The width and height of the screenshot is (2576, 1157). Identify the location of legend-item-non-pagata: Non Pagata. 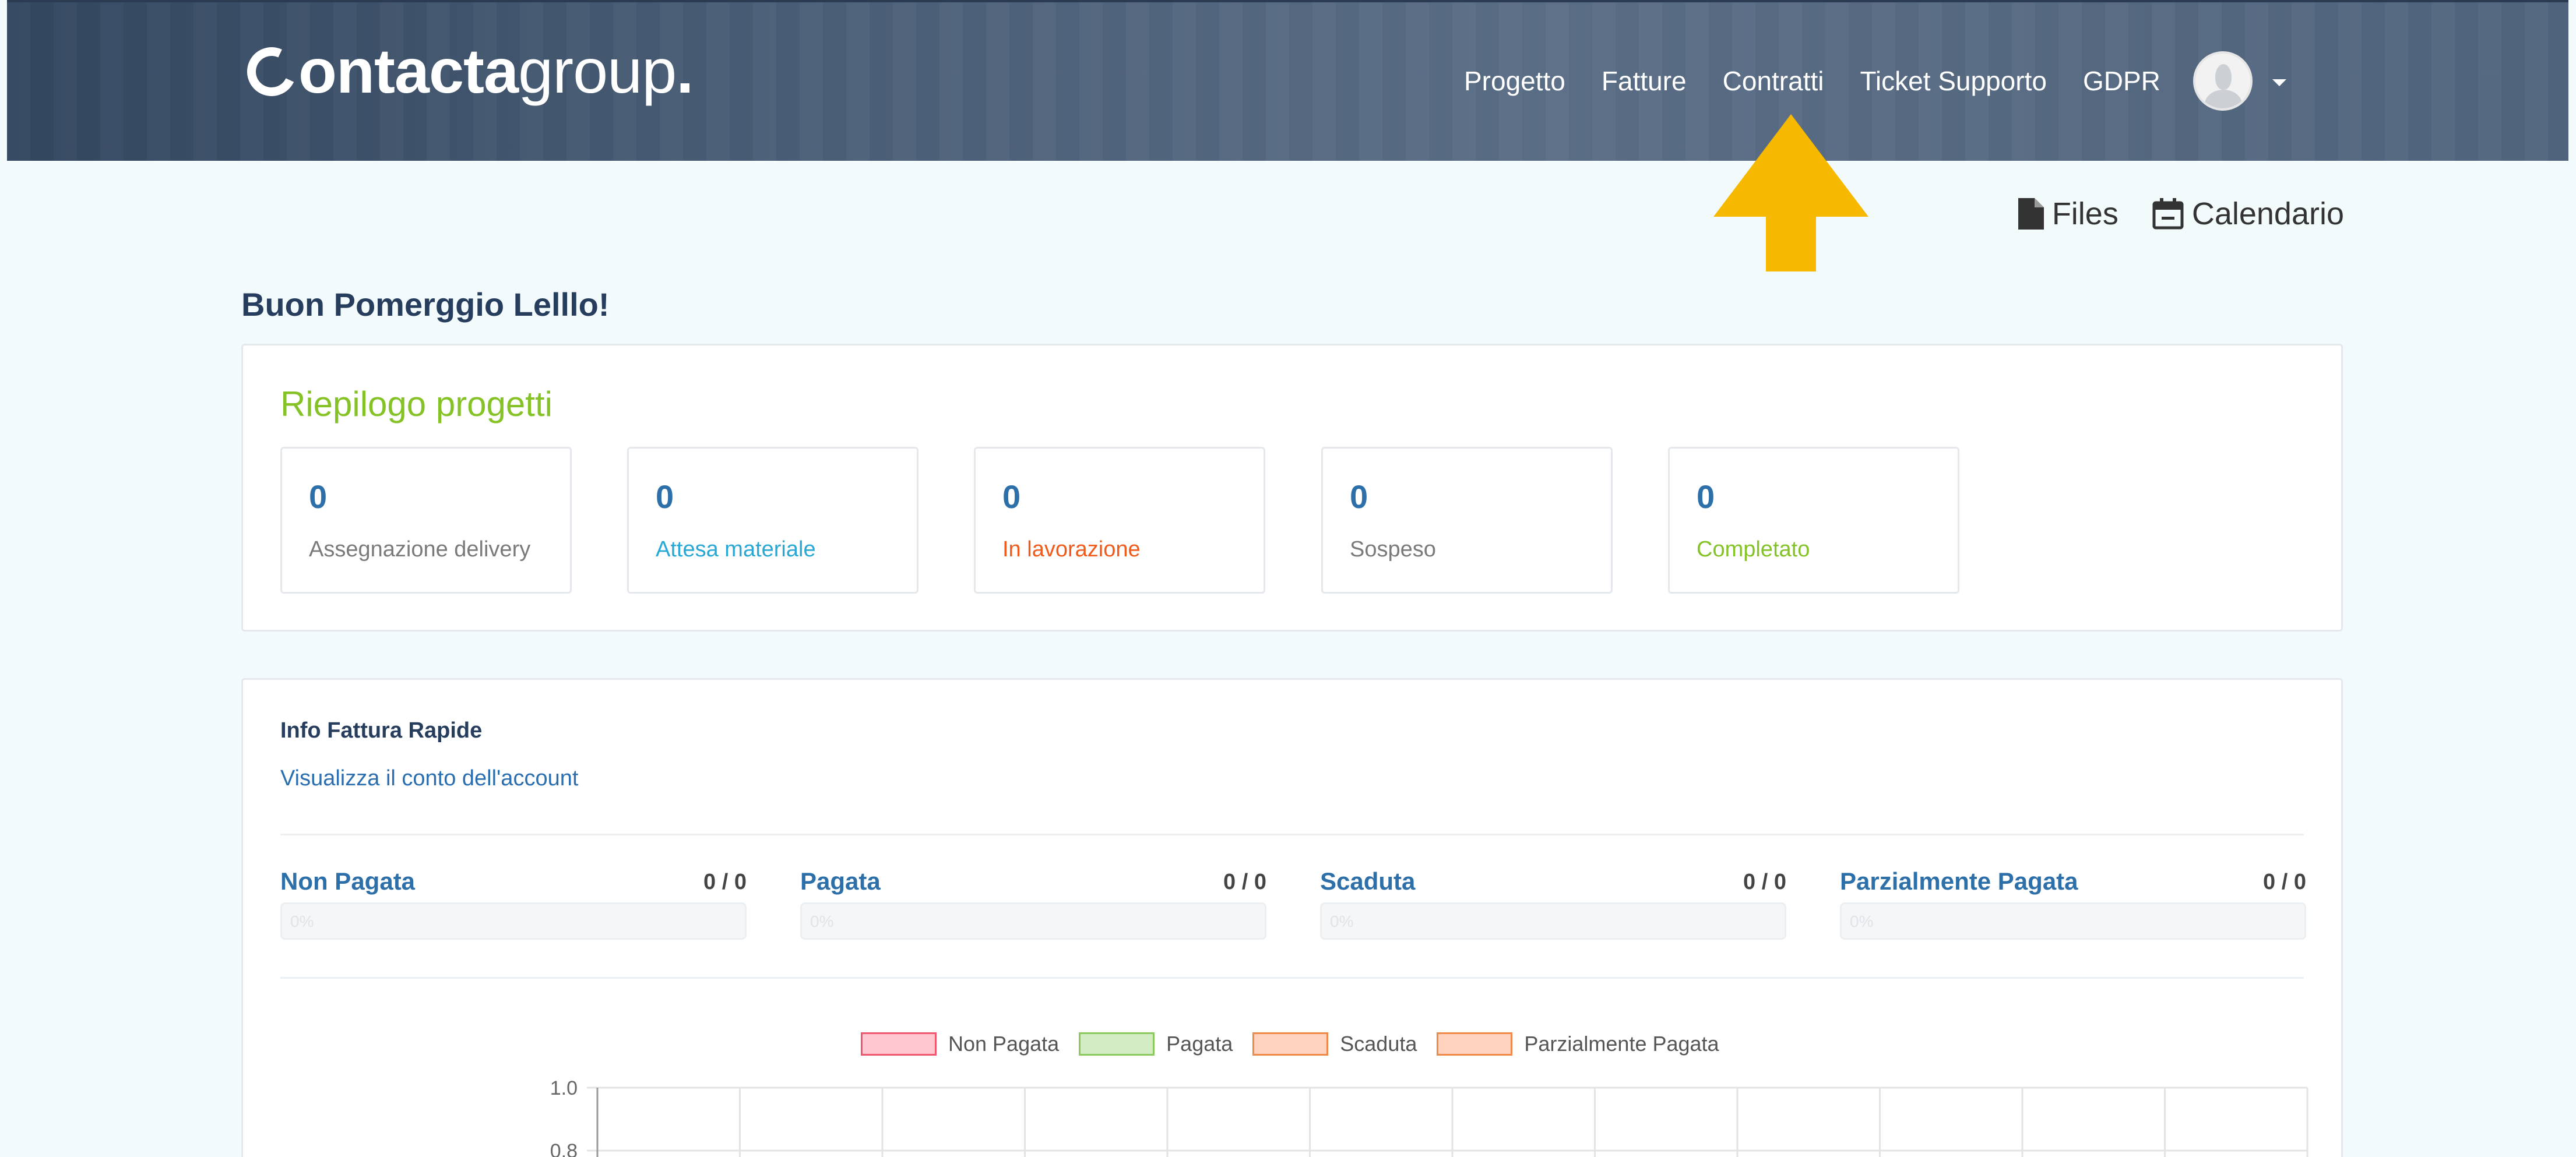
(960, 1044).